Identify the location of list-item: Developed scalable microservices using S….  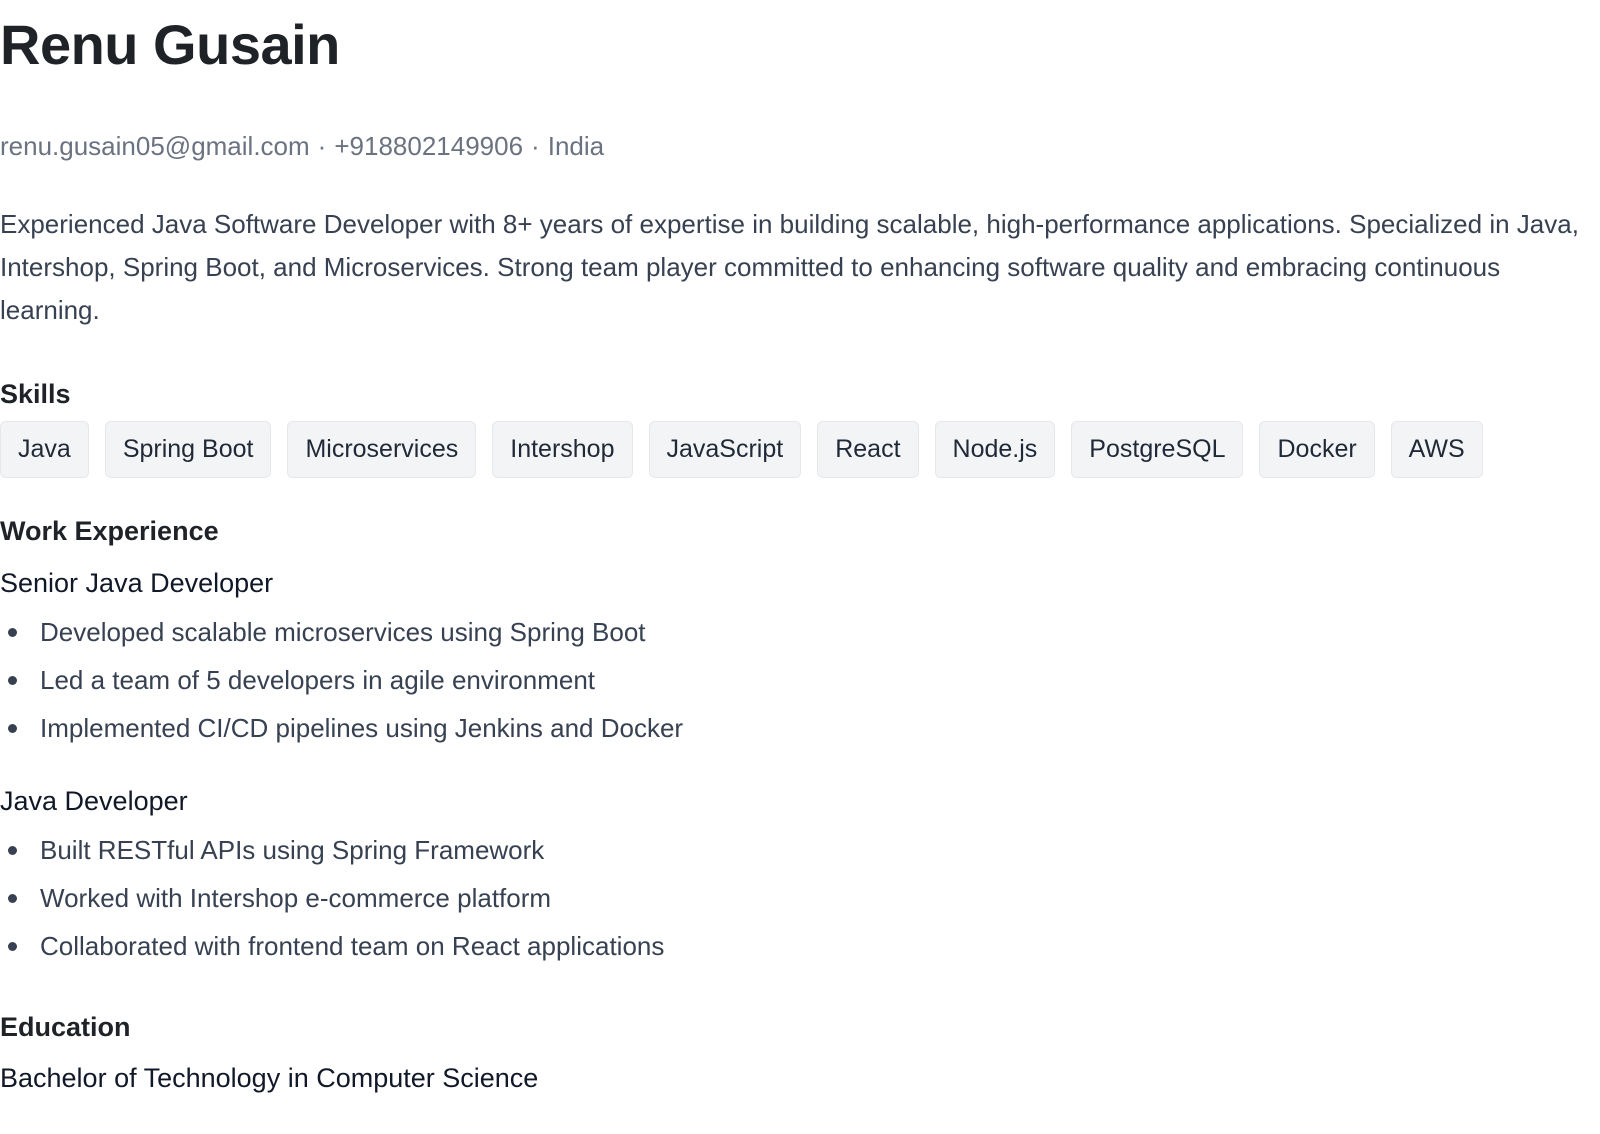
(800, 632).